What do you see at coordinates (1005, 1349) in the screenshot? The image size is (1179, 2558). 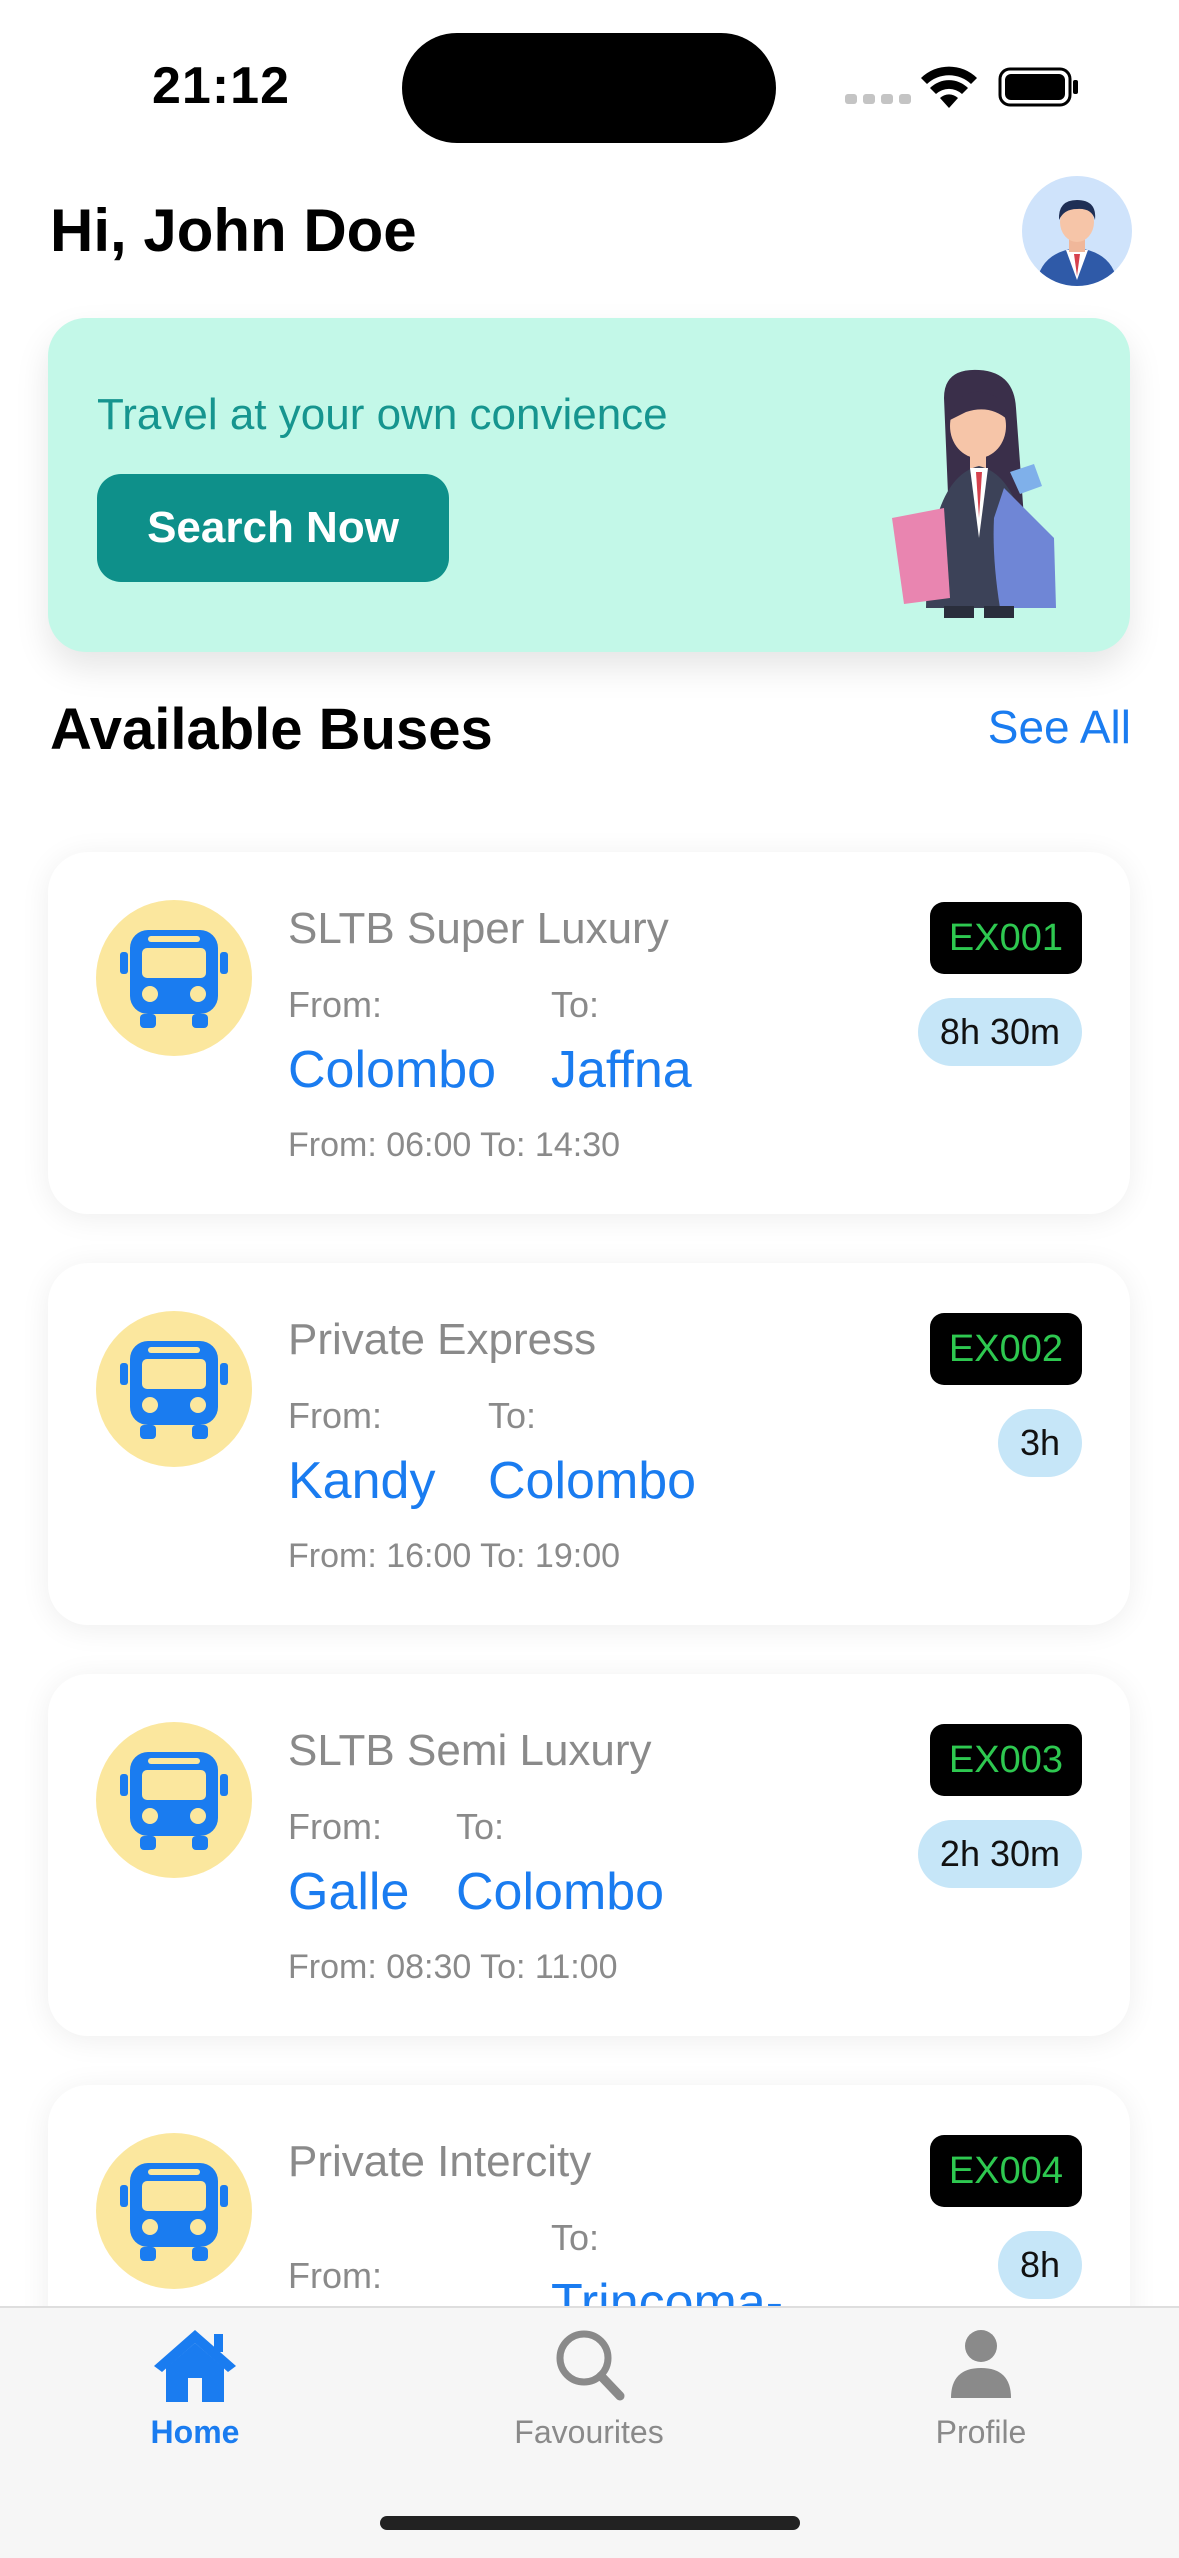 I see `route-code-badge: EX002` at bounding box center [1005, 1349].